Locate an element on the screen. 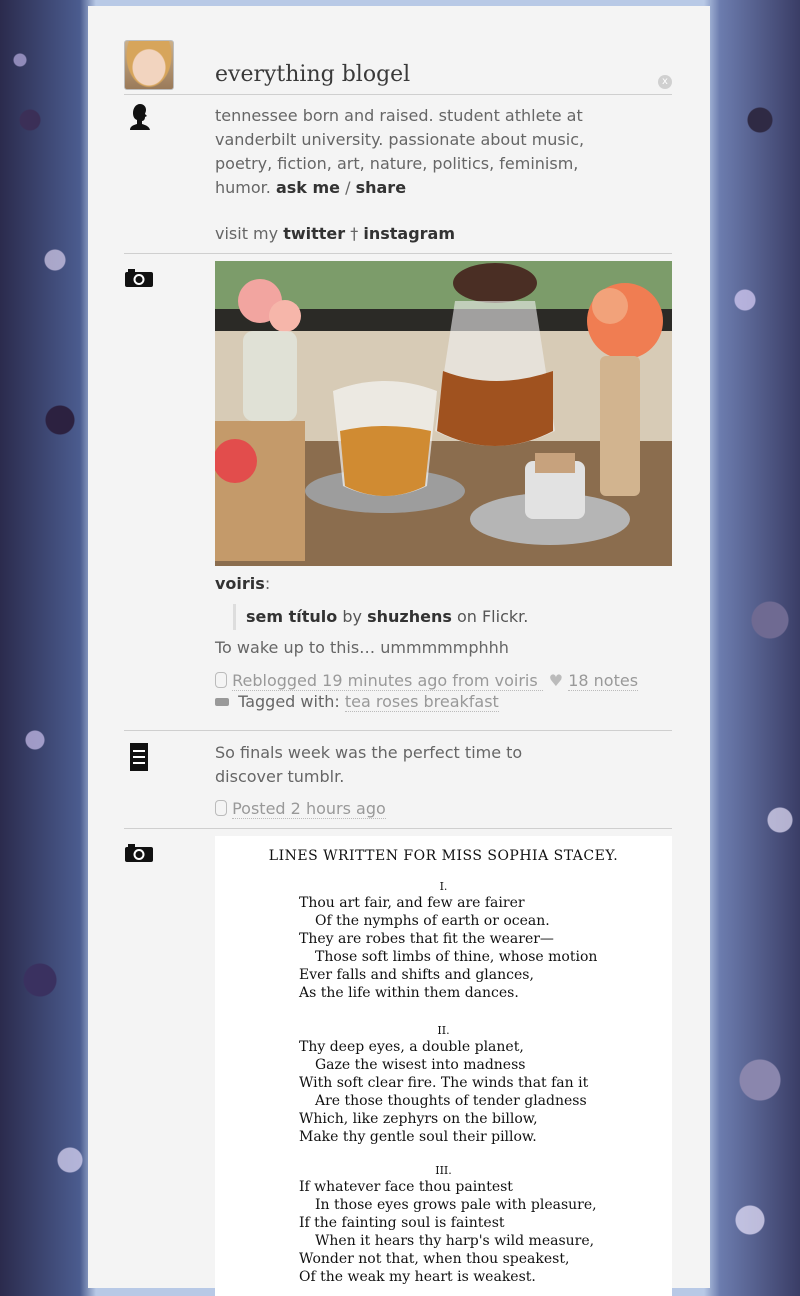 This screenshot has height=1296, width=800. heart-icon: ♥ is located at coordinates (556, 680).